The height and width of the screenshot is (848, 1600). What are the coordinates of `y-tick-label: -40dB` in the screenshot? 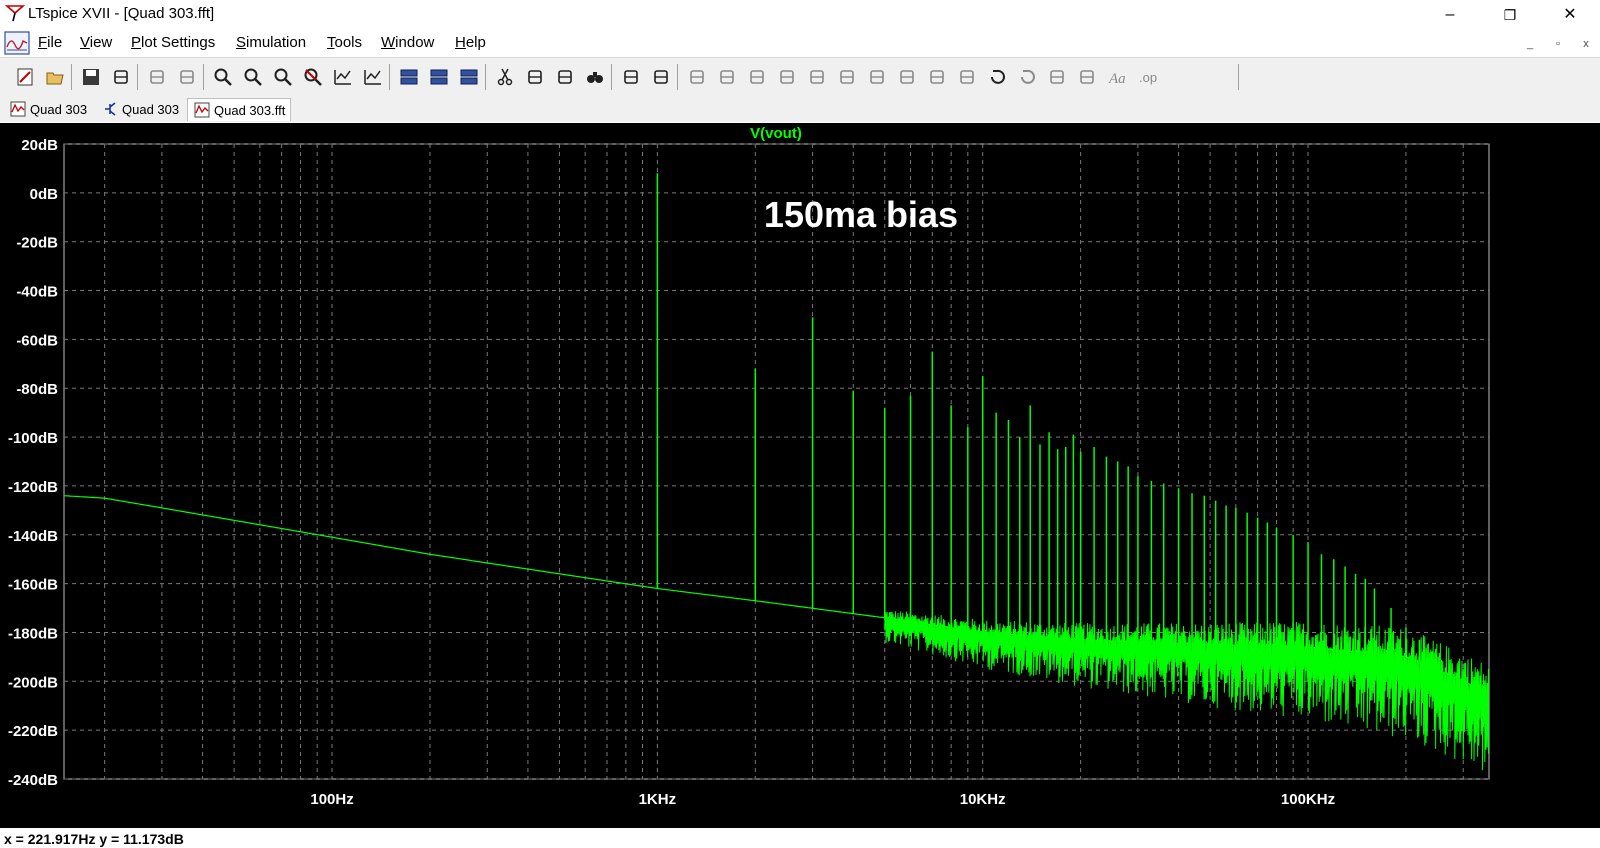 It's located at (37, 292).